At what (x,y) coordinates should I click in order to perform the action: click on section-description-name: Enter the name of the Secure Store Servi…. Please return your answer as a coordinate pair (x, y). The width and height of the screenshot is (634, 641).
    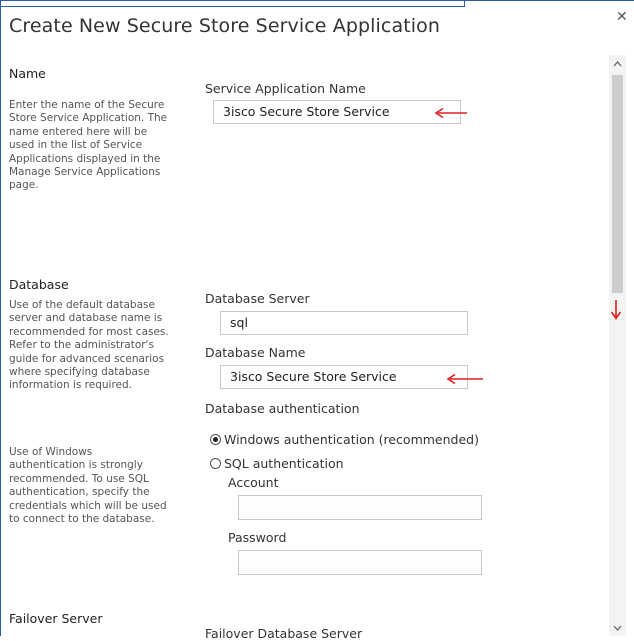
    Looking at the image, I should click on (88, 145).